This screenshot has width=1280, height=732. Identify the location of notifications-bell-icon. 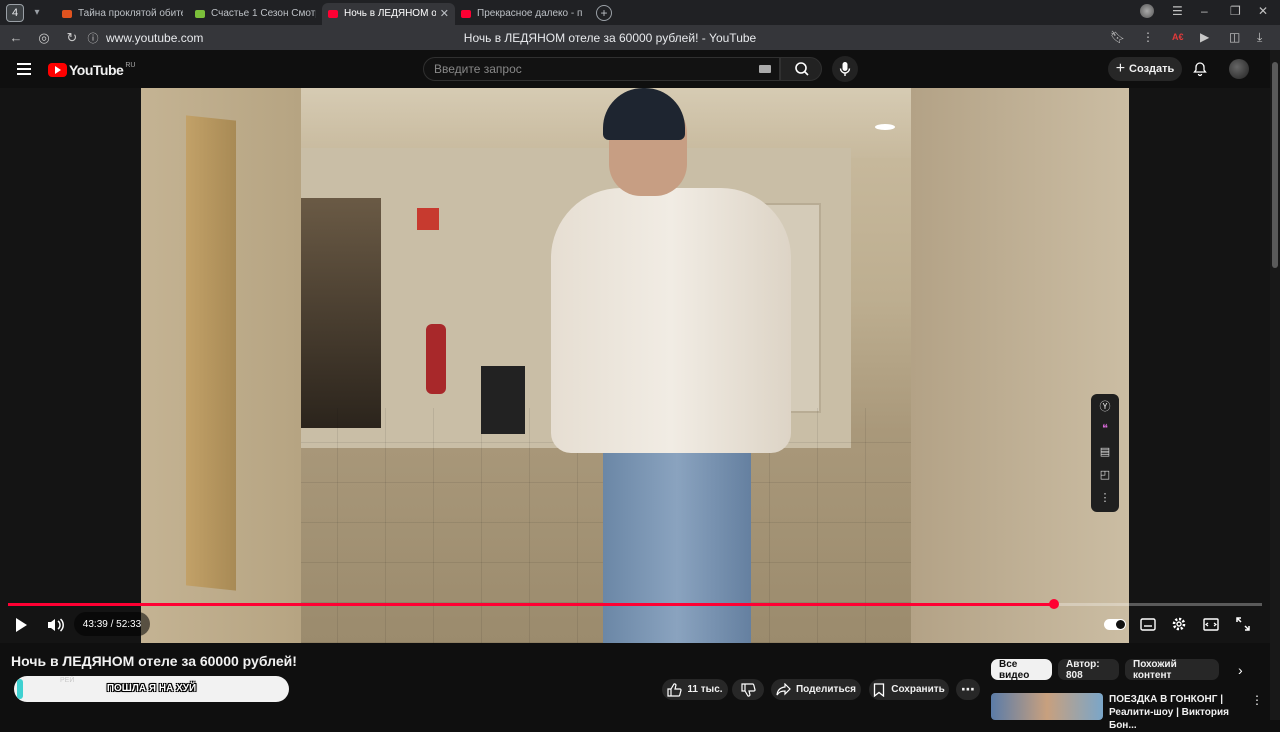
(1200, 71).